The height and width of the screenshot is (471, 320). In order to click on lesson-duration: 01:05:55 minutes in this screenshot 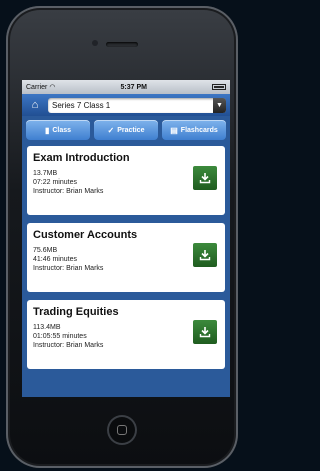, I will do `click(60, 336)`.